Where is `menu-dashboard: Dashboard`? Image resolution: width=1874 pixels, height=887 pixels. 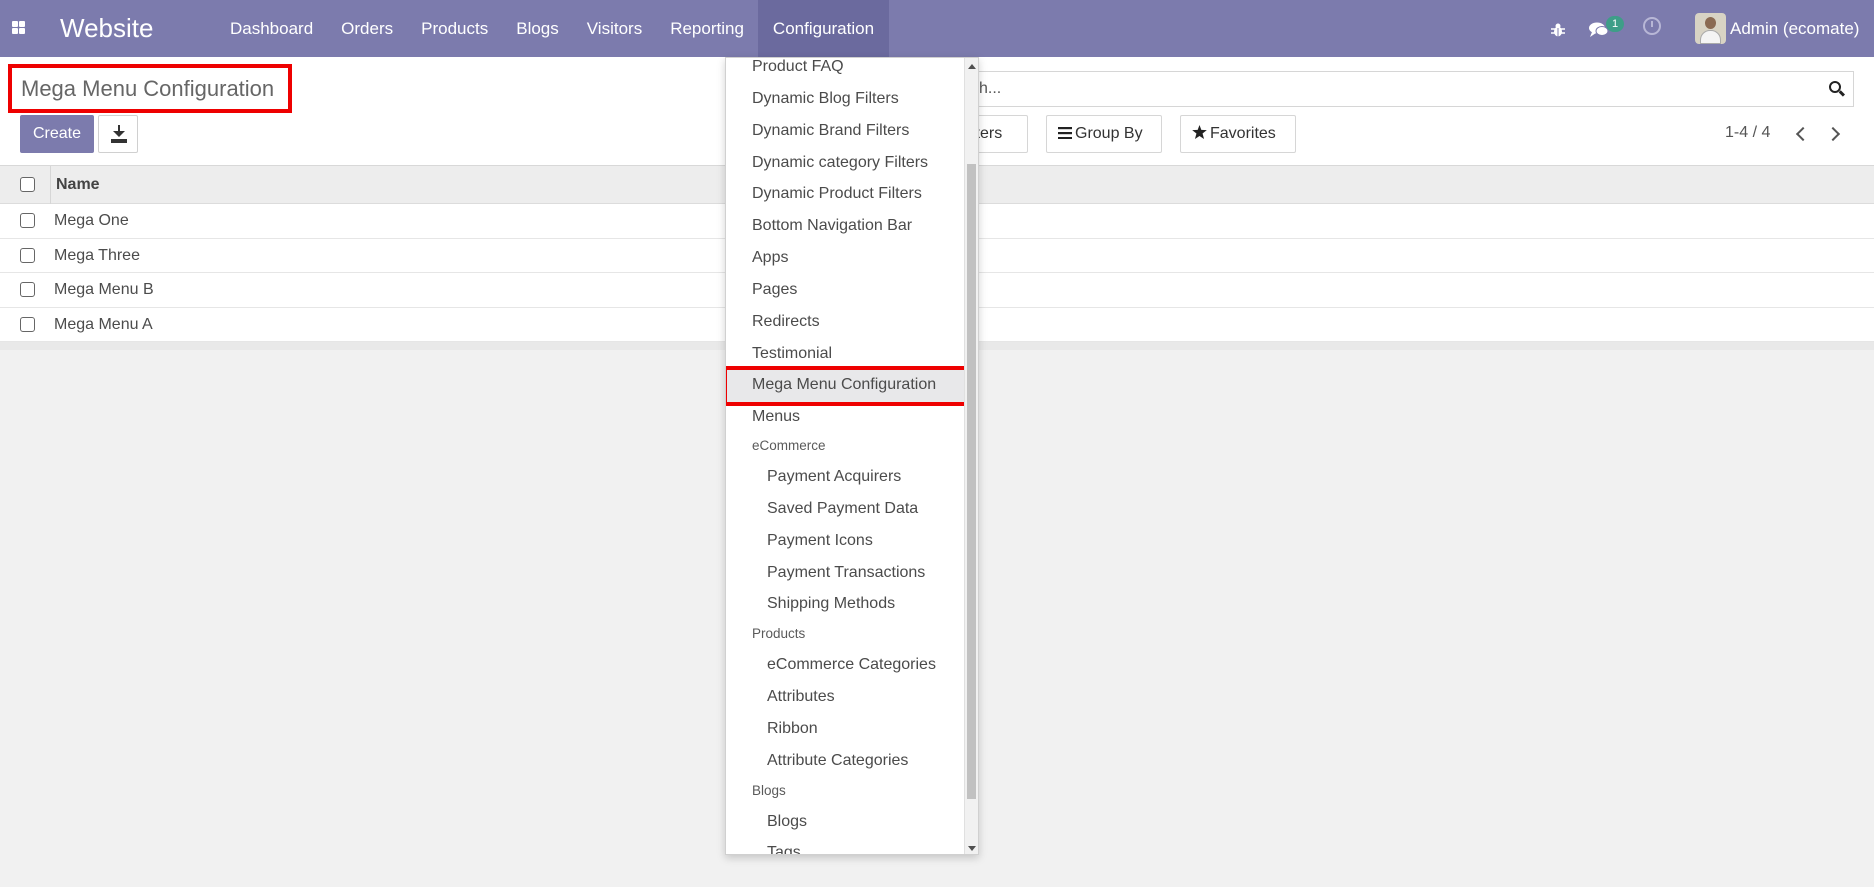
menu-dashboard: Dashboard is located at coordinates (271, 28).